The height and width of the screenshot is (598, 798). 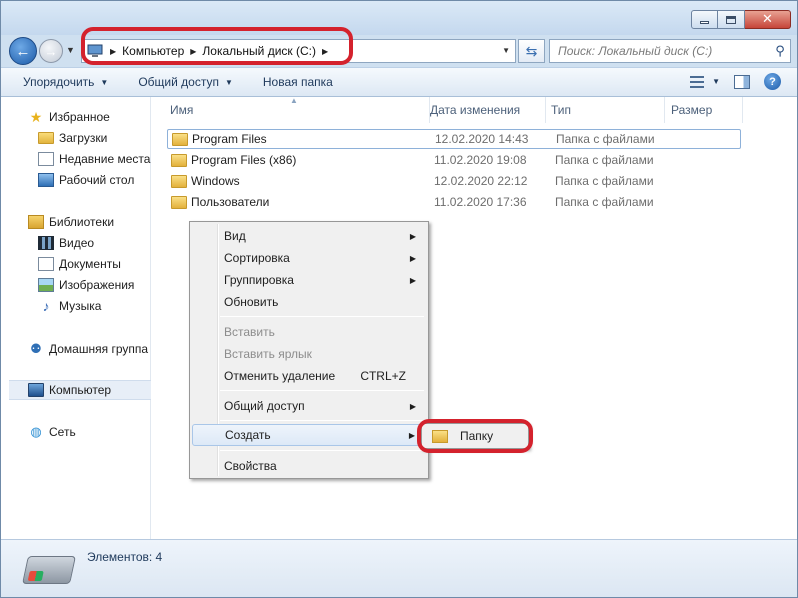 What do you see at coordinates (51, 51) in the screenshot?
I see `forward-button: →` at bounding box center [51, 51].